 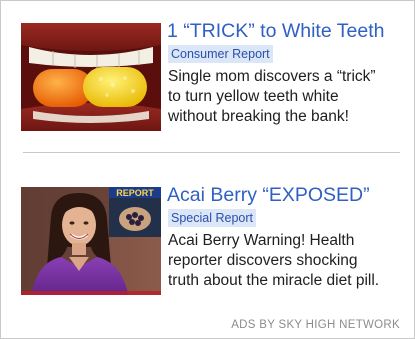 I want to click on ad-description-line: Single mom discovers a “trick”, so click(x=272, y=76).